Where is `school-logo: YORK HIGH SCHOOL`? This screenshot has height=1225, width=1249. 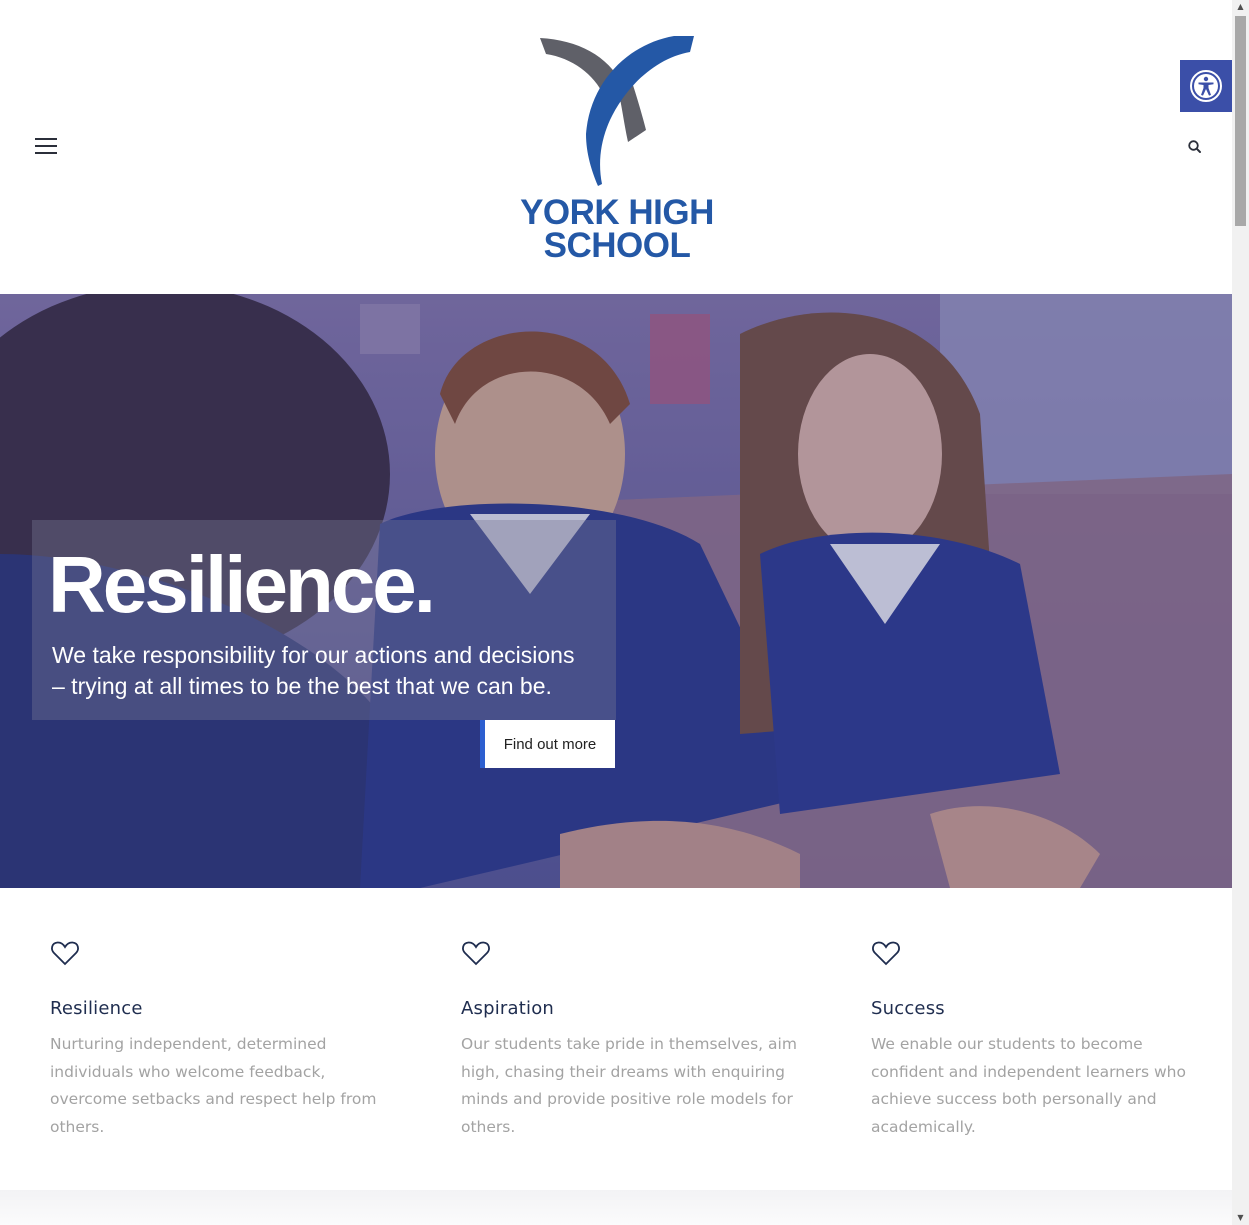
school-logo: YORK HIGH SCHOOL is located at coordinates (617, 150).